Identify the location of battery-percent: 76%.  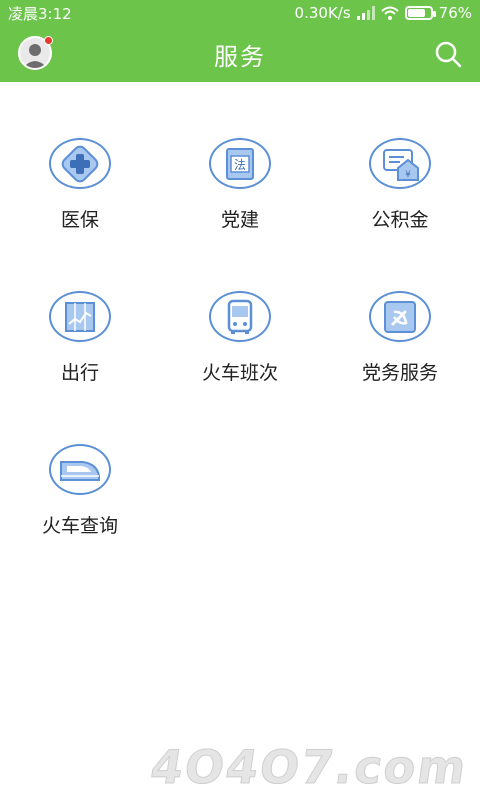
(455, 13).